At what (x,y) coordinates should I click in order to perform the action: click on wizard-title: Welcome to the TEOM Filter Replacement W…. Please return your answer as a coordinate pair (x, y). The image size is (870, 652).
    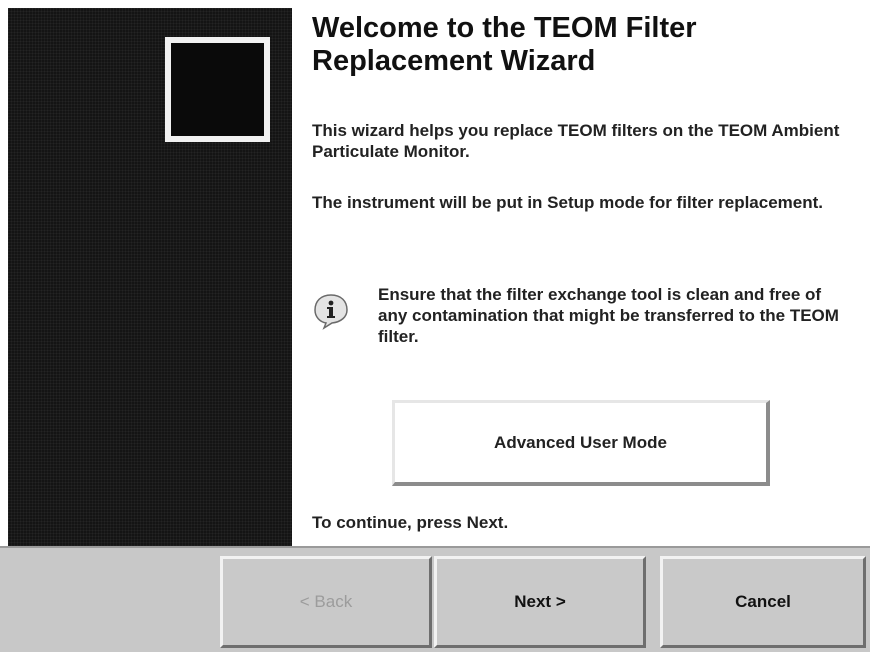
    Looking at the image, I should click on (504, 44).